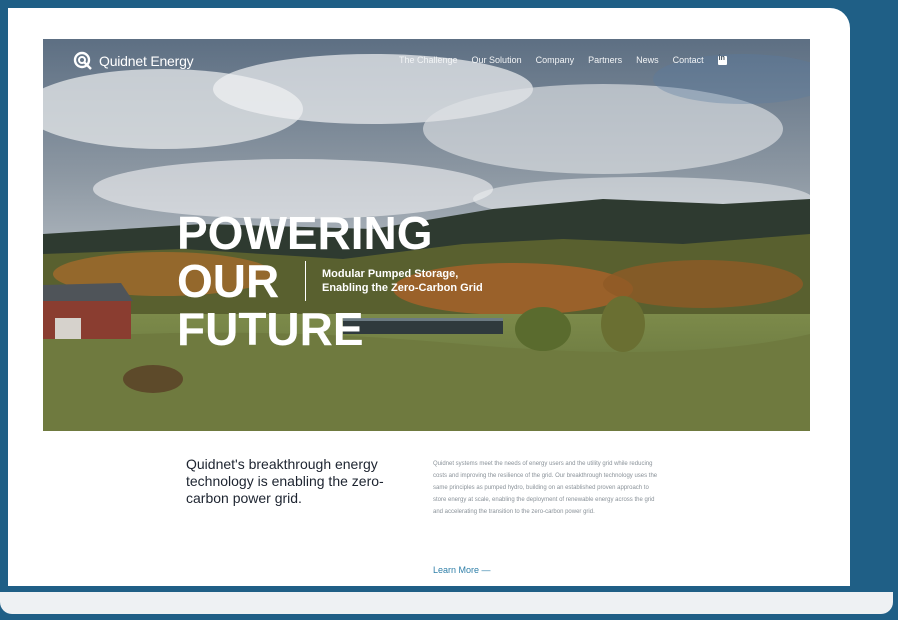 This screenshot has width=898, height=620. What do you see at coordinates (305, 281) in the screenshot?
I see `headline-divider` at bounding box center [305, 281].